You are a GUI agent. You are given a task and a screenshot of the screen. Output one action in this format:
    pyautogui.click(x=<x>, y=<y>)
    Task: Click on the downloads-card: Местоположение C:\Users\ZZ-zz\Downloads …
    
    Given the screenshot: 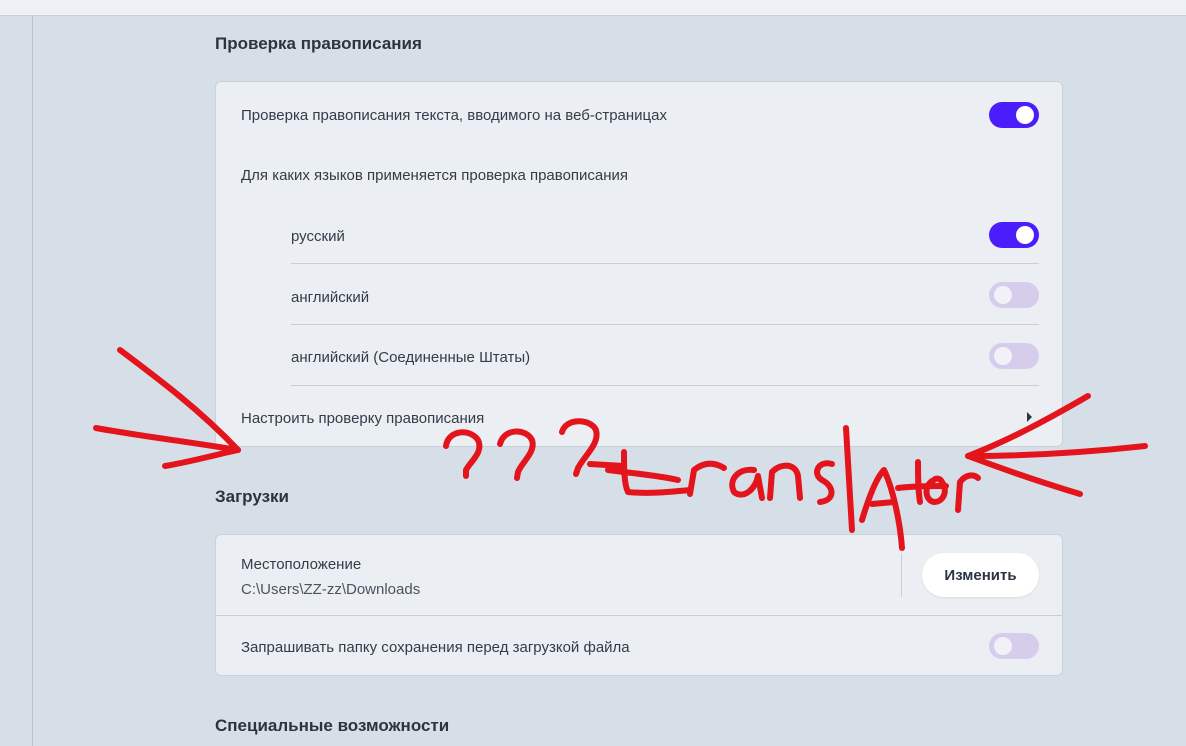 What is the action you would take?
    pyautogui.click(x=639, y=605)
    